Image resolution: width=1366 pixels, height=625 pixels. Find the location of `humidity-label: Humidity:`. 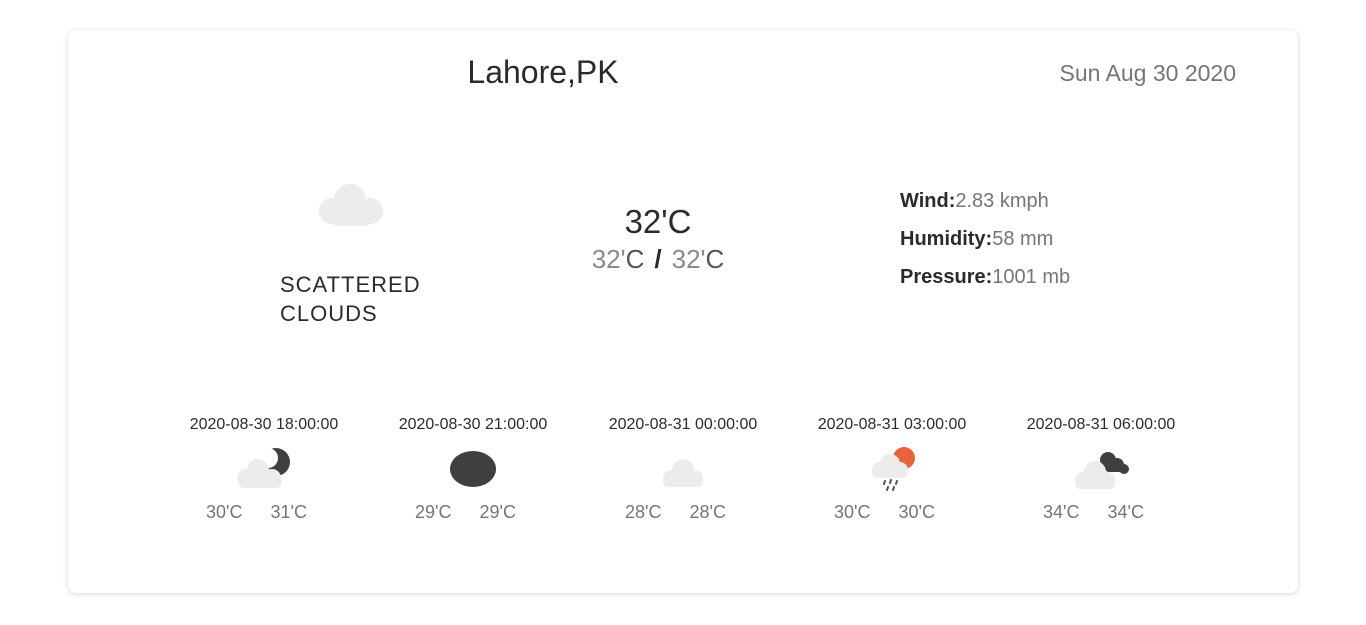

humidity-label: Humidity: is located at coordinates (946, 239).